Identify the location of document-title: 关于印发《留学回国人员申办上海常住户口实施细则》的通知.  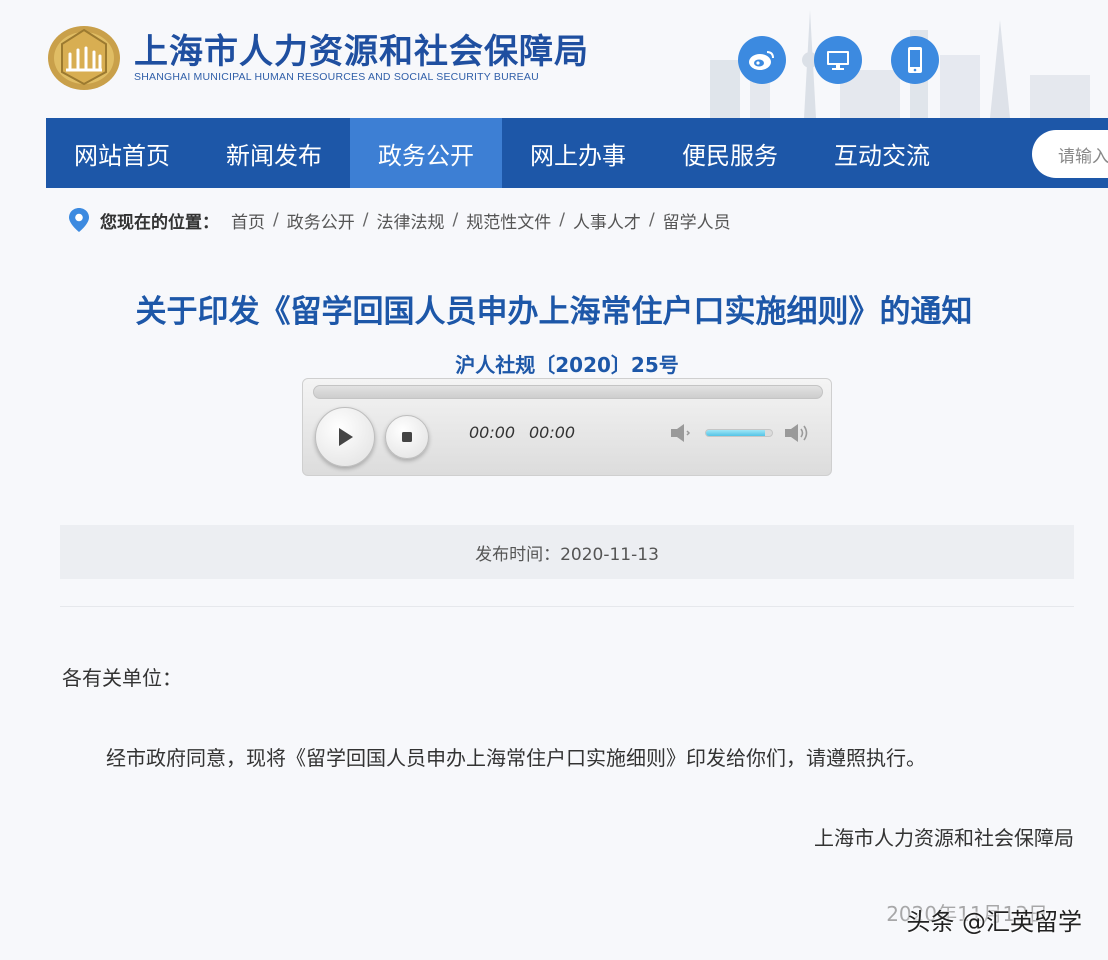
(554, 312).